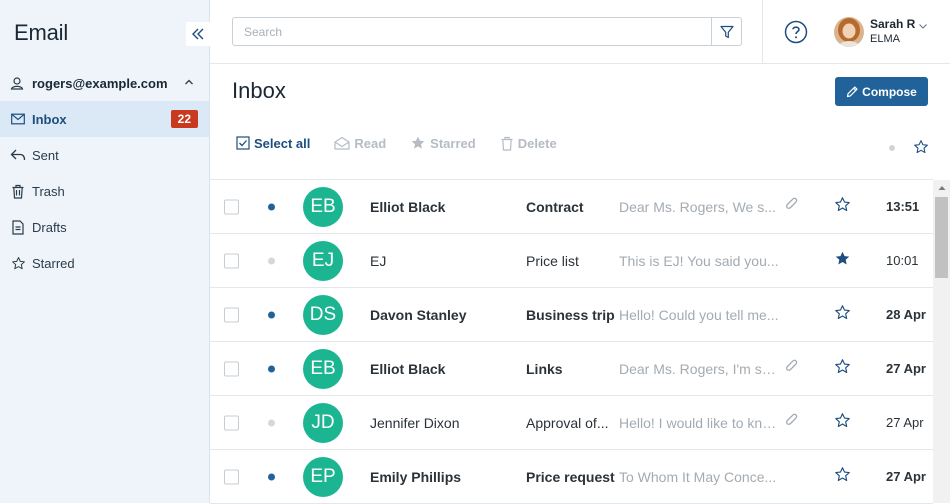 The width and height of the screenshot is (950, 504). I want to click on filter-starred-button, so click(921, 149).